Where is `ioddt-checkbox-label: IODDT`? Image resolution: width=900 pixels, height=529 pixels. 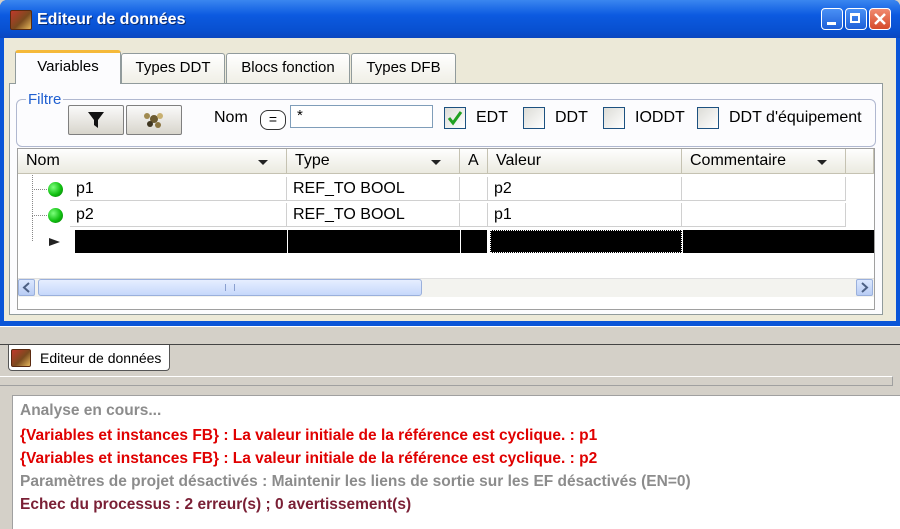
ioddt-checkbox-label: IODDT is located at coordinates (660, 117).